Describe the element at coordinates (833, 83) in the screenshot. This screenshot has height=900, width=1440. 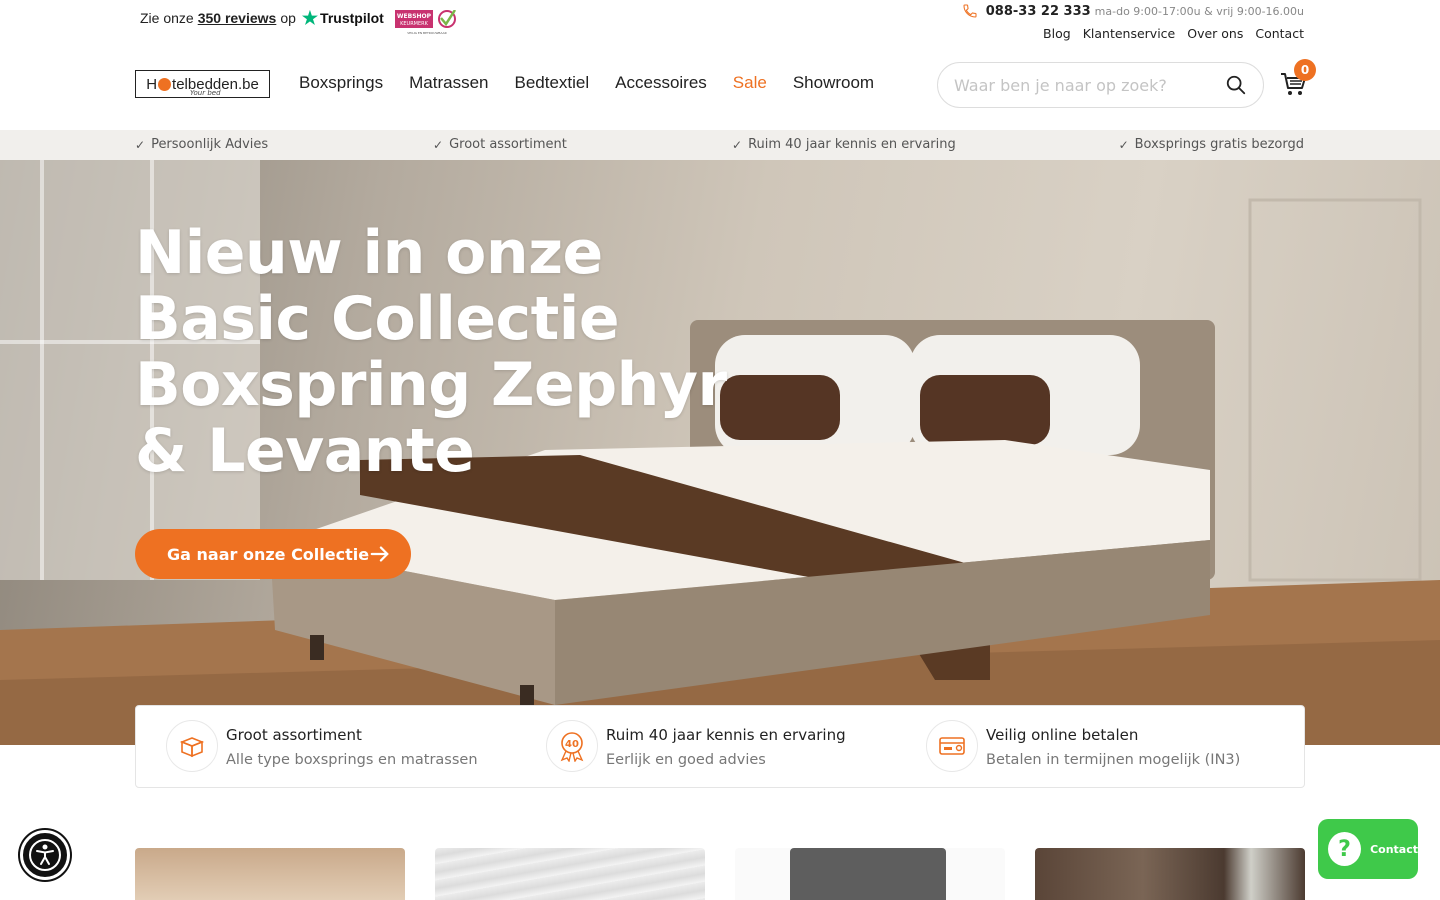
I see `nav-showroom: Showroom` at that location.